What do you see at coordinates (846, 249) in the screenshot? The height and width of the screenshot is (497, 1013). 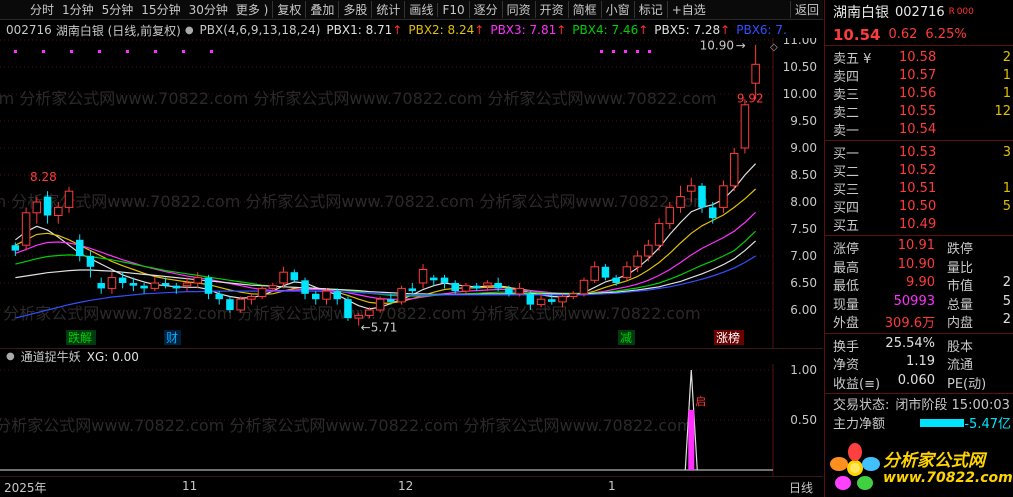 I see `stat-key: 涨停` at bounding box center [846, 249].